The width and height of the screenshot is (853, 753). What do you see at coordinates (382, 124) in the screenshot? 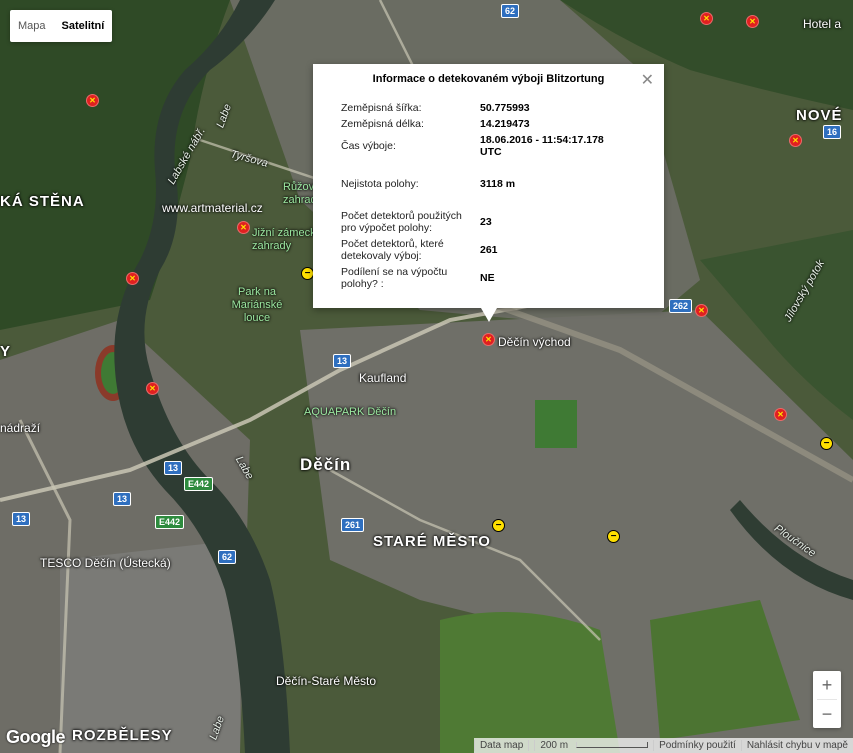
I see `info-label: Zeměpisná délka:` at bounding box center [382, 124].